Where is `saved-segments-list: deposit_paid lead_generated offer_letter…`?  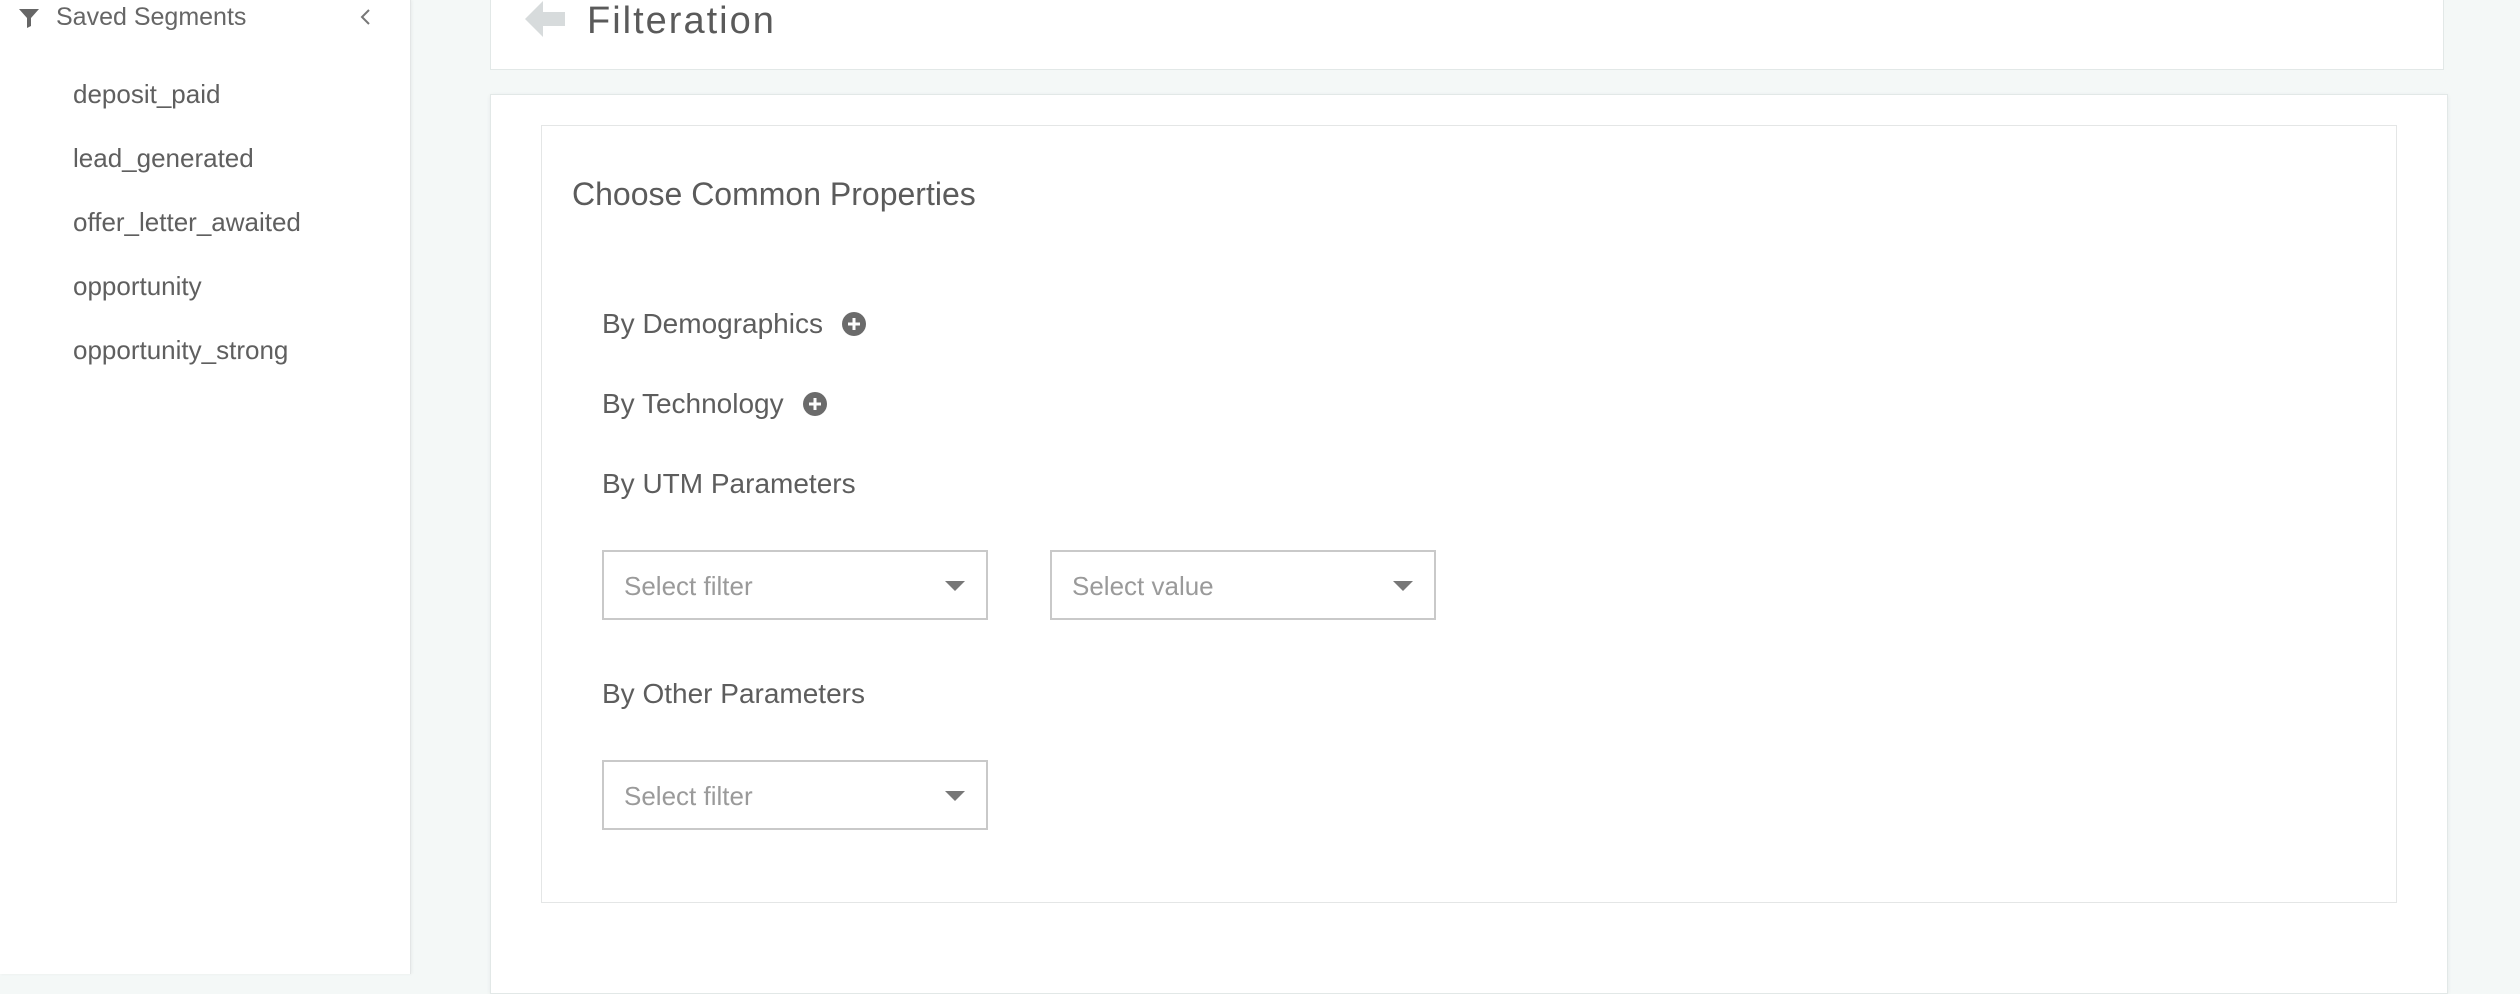
saved-segments-list: deposit_paid lead_generated offer_letter… is located at coordinates (205, 232).